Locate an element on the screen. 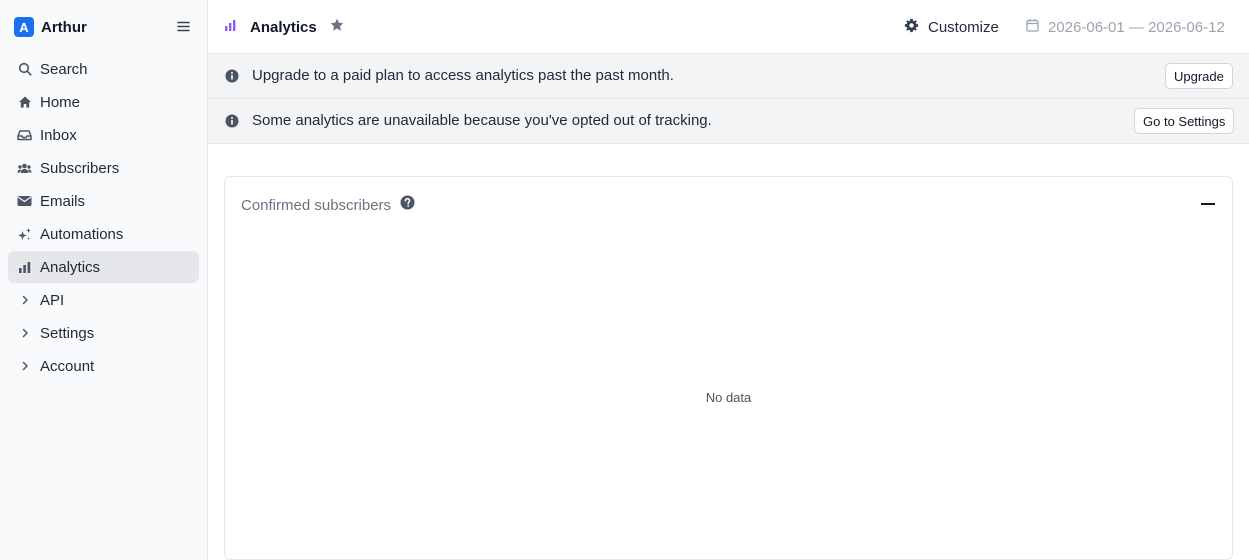 The height and width of the screenshot is (560, 1249). menu-icon is located at coordinates (183, 26).